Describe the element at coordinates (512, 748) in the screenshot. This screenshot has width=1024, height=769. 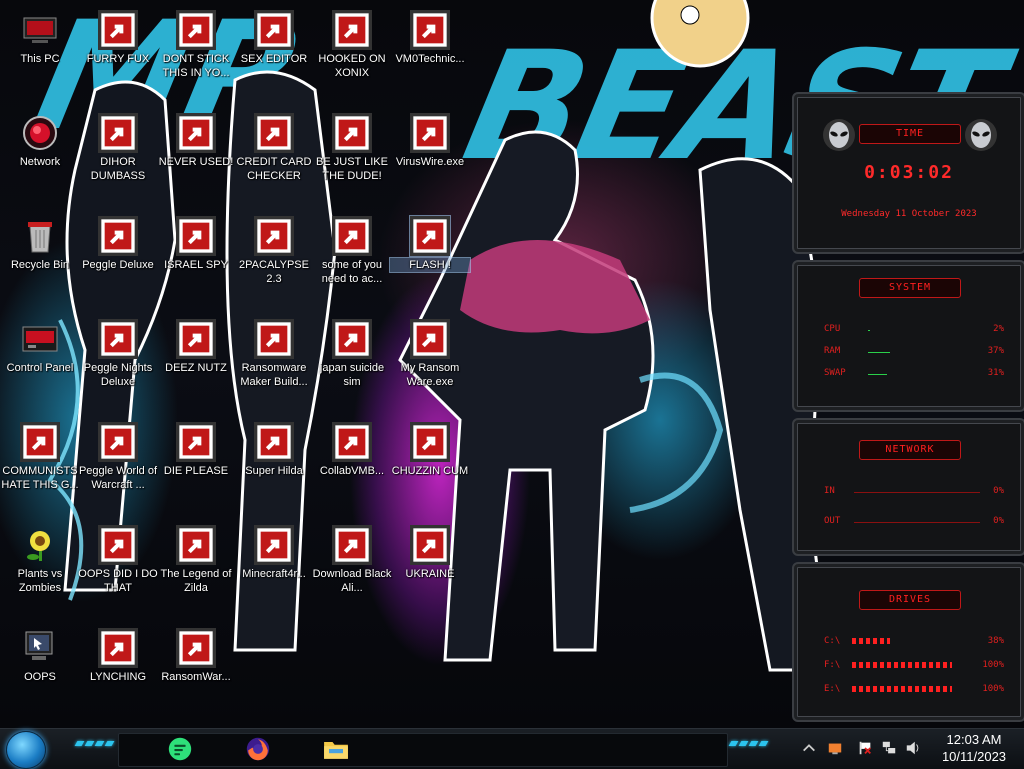
I see `taskbar: 12:03 AM 10/11/2023` at that location.